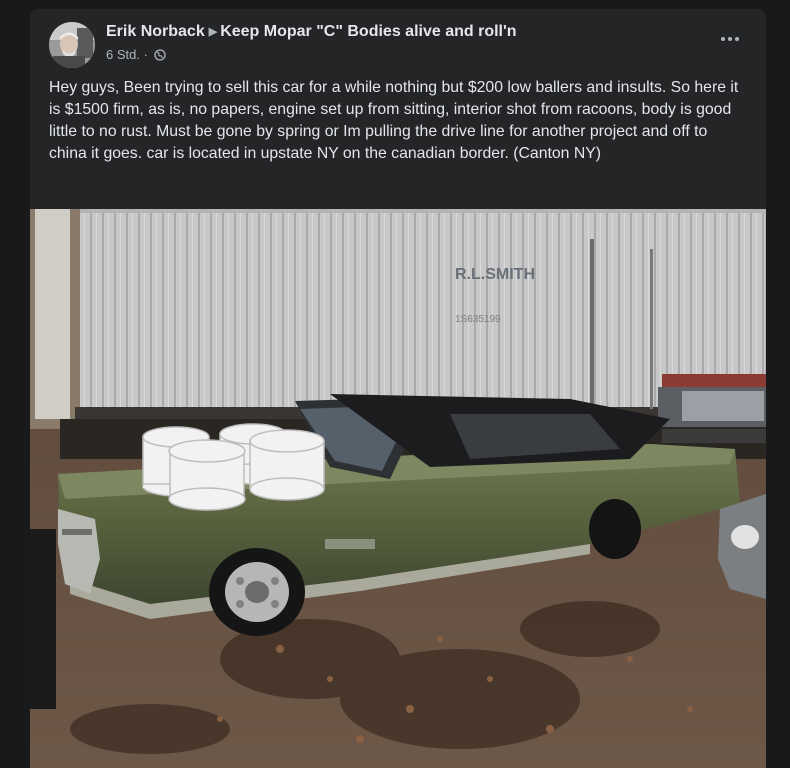 This screenshot has width=790, height=768. Describe the element at coordinates (155, 31) in the screenshot. I see `author-name: Erik Norback` at that location.